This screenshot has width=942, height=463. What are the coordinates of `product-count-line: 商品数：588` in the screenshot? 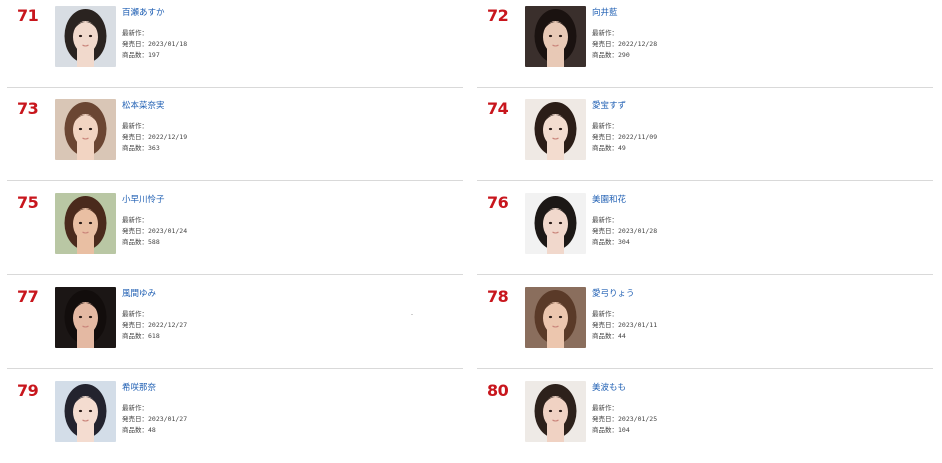 It's located at (287, 242).